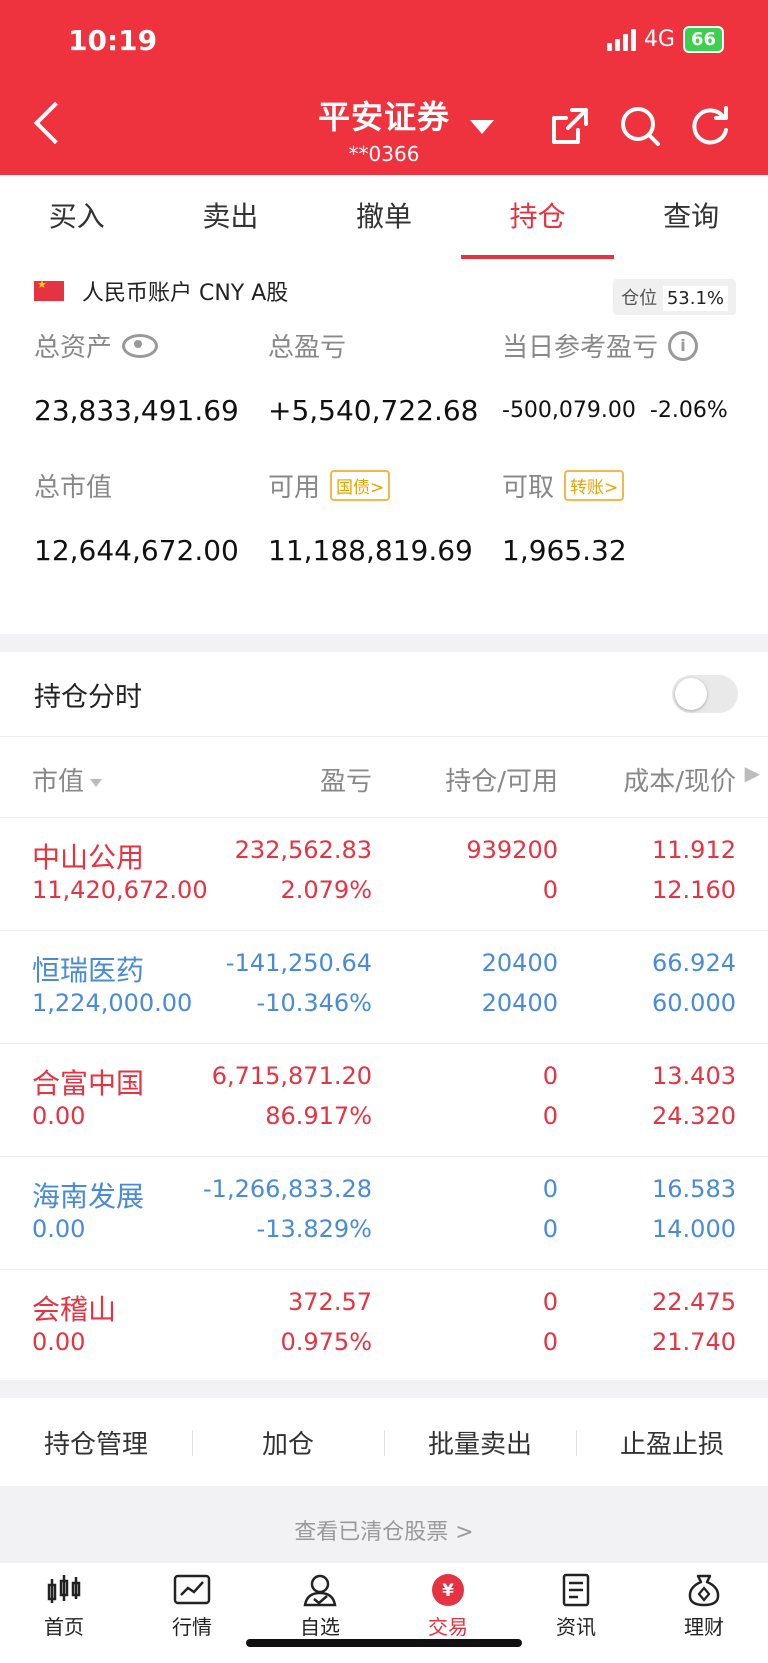  What do you see at coordinates (73, 488) in the screenshot?
I see `market-value-label: 总市值` at bounding box center [73, 488].